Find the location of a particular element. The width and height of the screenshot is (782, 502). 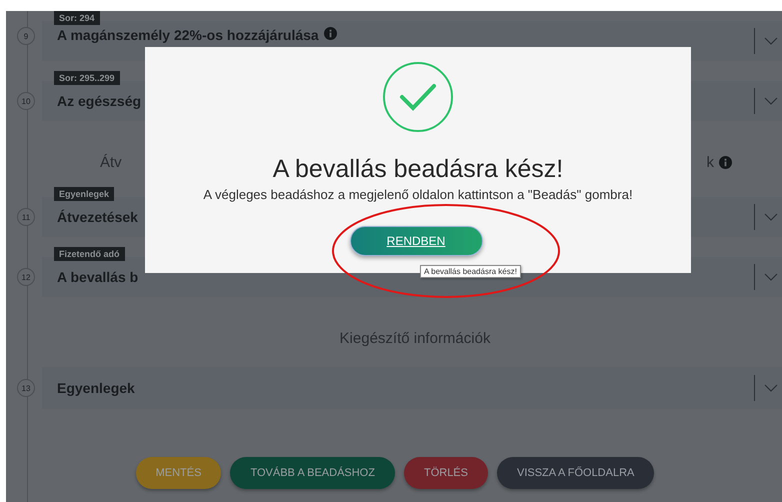

ok-button: RENDBEN is located at coordinates (416, 241).